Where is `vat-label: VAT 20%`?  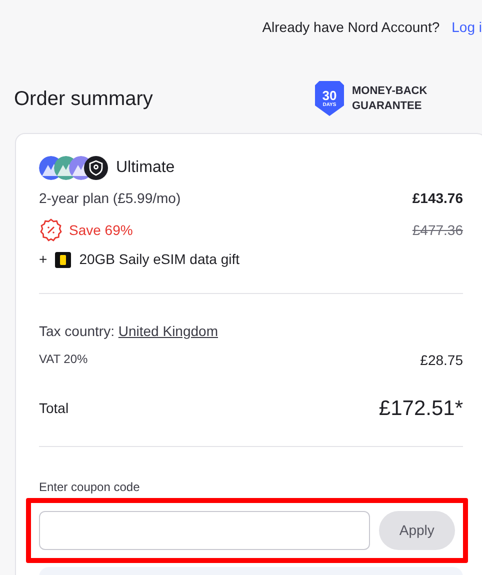 vat-label: VAT 20% is located at coordinates (63, 359).